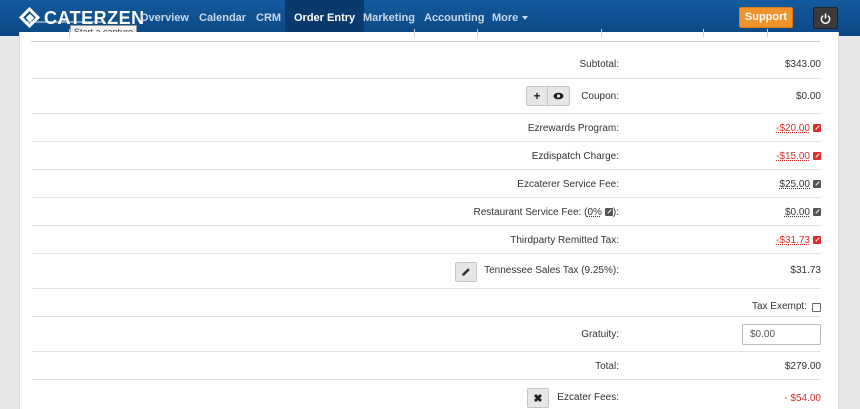 This screenshot has height=409, width=860. I want to click on gratuity-input, so click(781, 334).